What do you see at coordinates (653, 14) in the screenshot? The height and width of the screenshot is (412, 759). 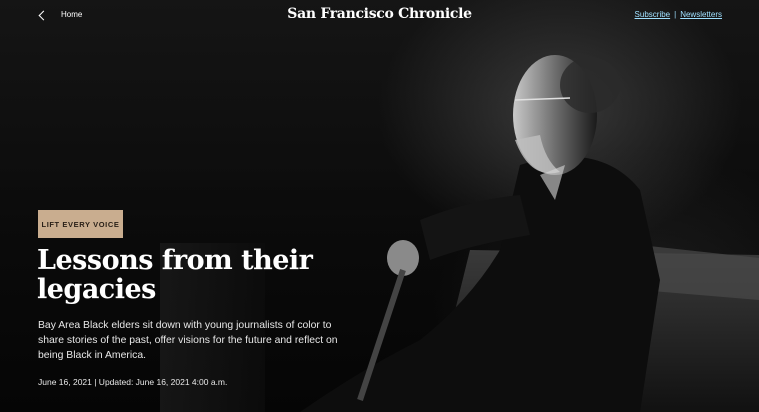 I see `subscribe-link: Subscribe` at bounding box center [653, 14].